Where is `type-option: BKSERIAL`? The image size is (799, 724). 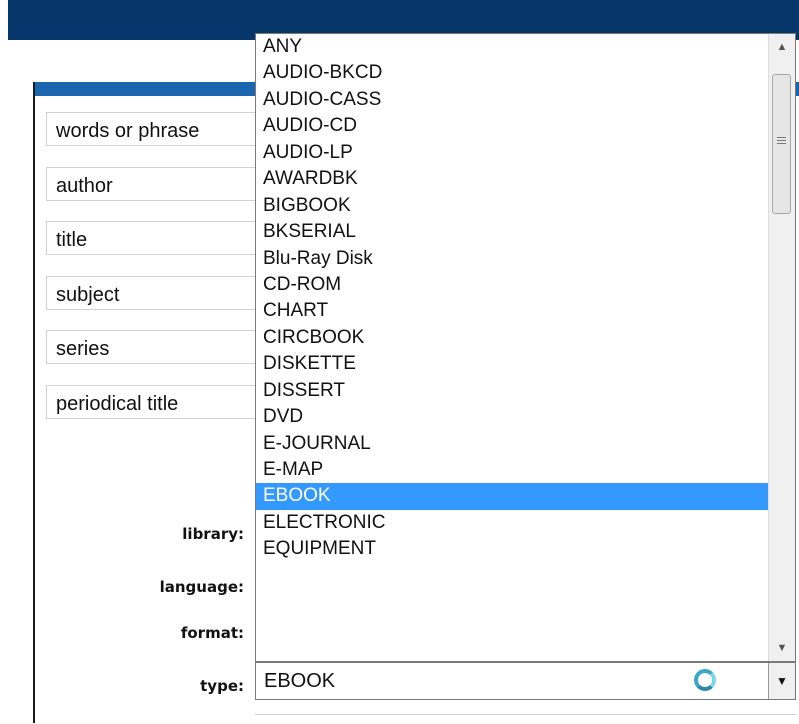
type-option: BKSERIAL is located at coordinates (512, 232).